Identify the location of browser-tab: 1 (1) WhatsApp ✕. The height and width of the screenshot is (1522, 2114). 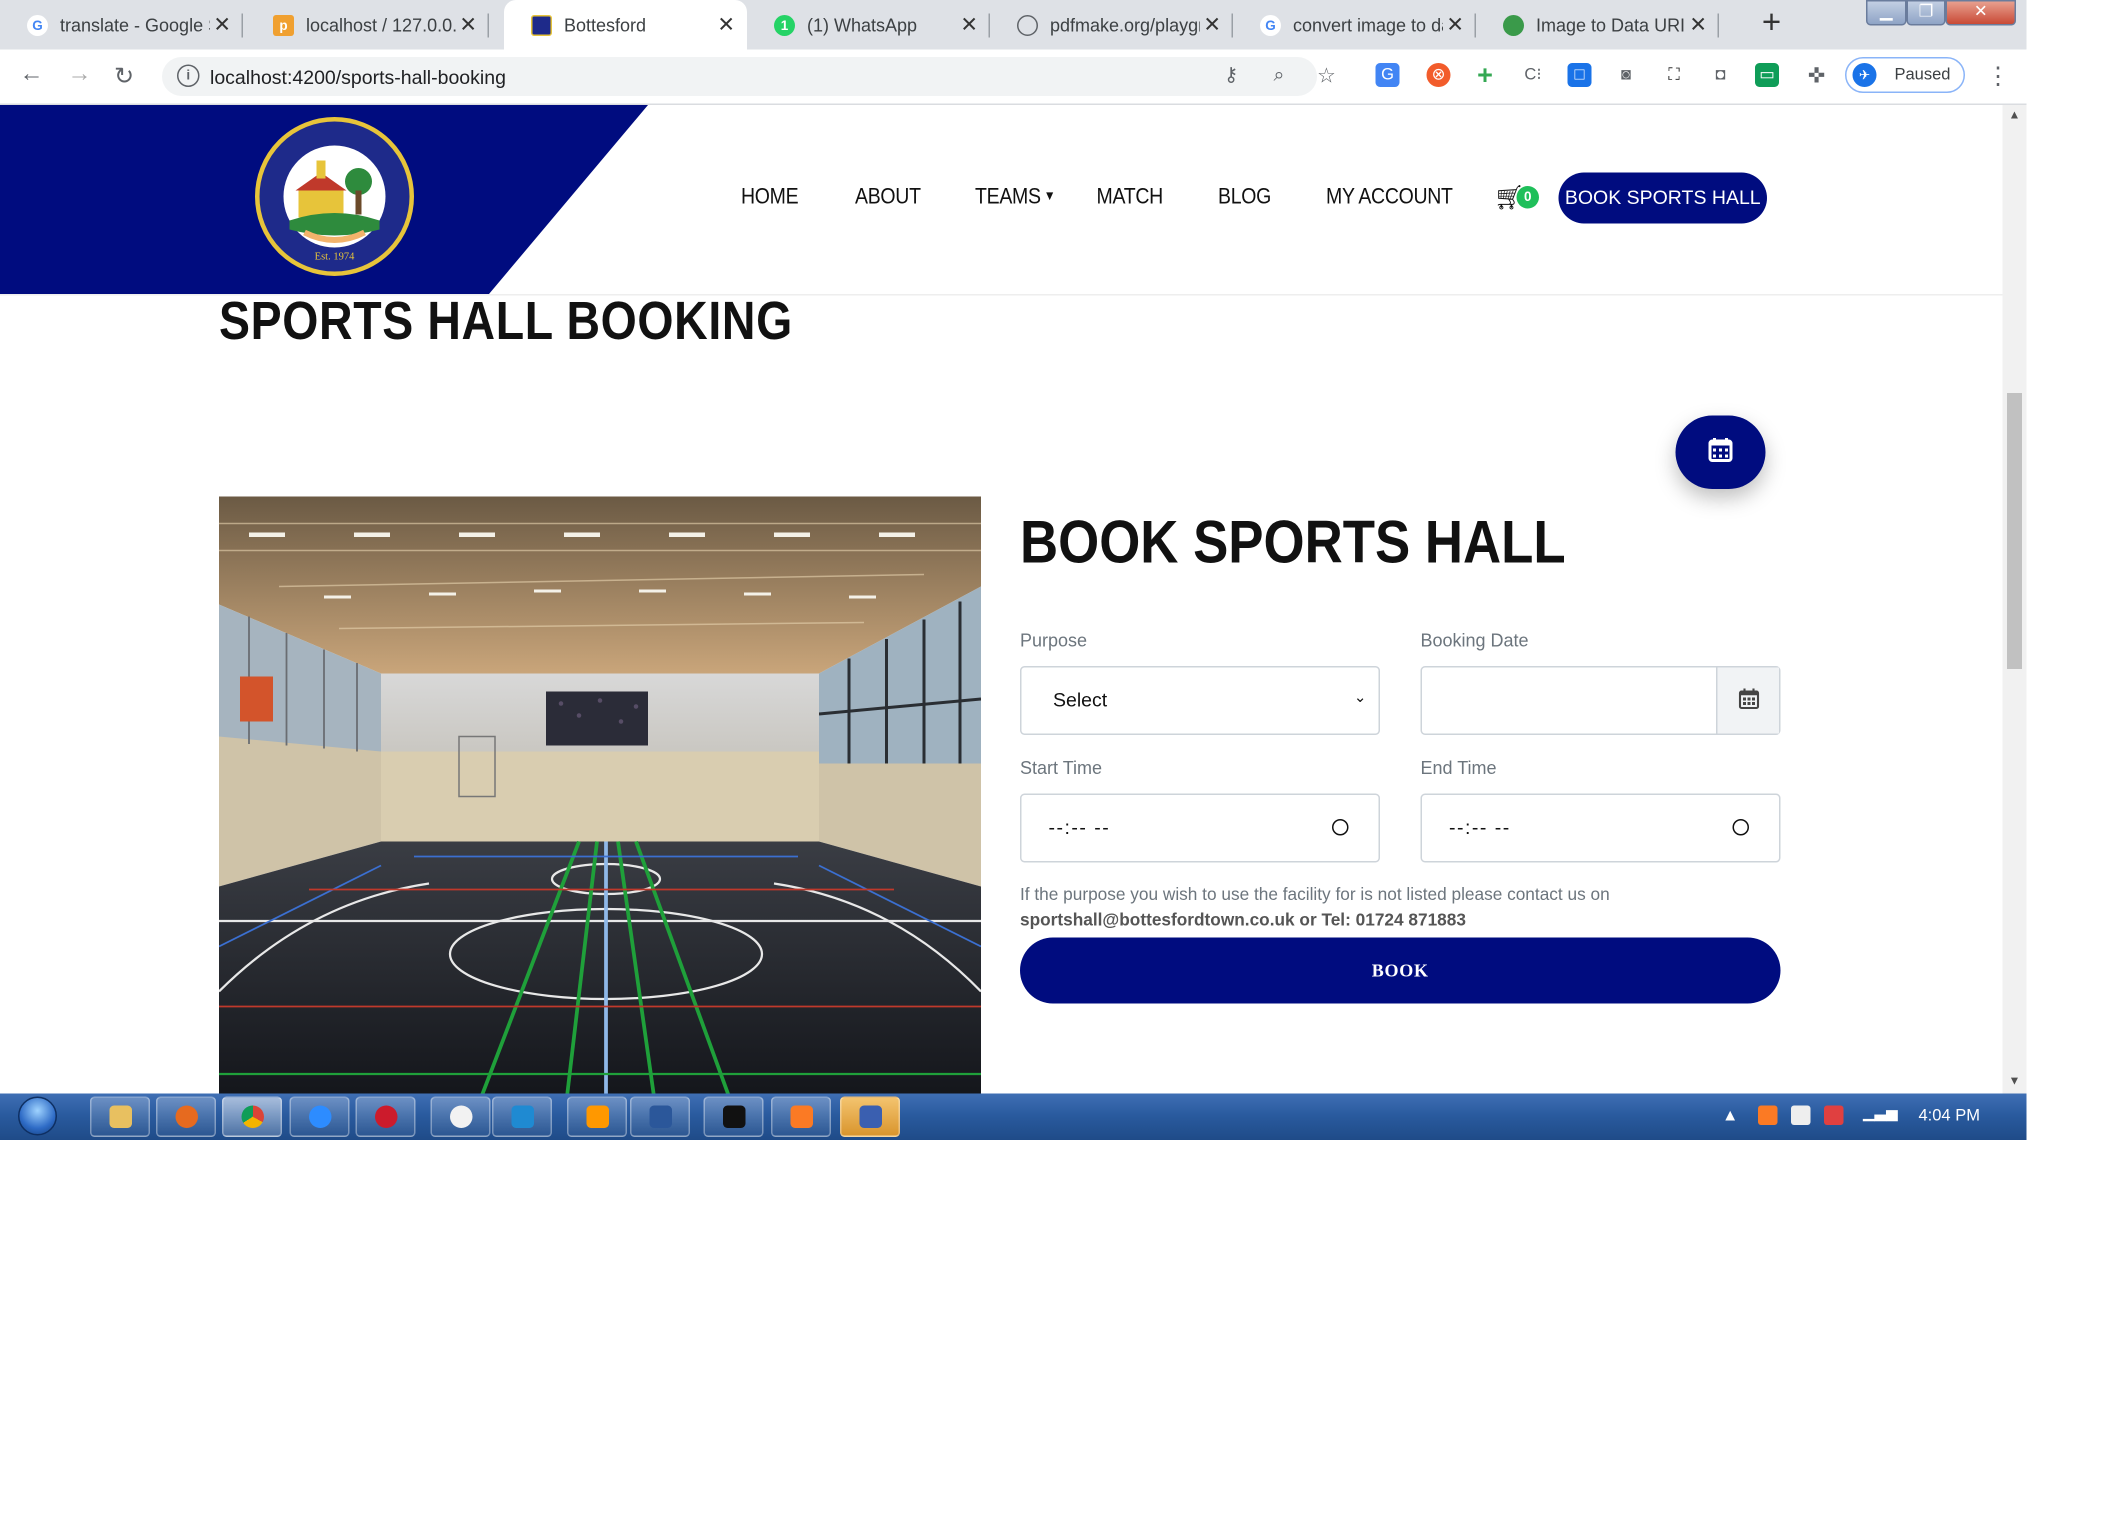
(868, 25).